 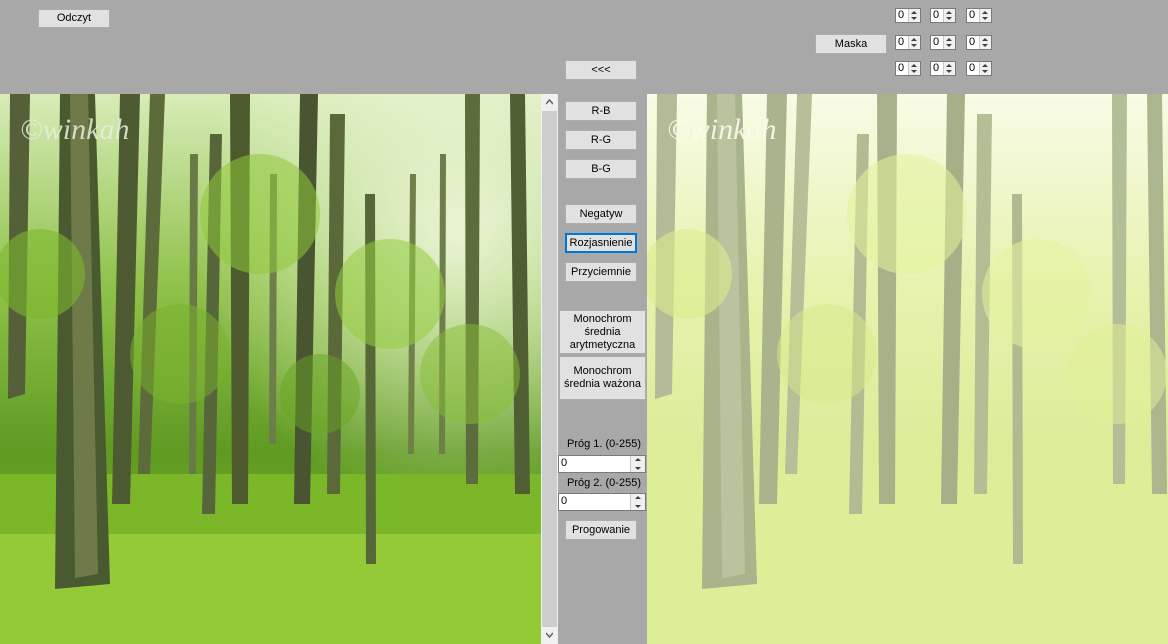 I want to click on mask-spinner-r1c0: 0, so click(x=908, y=42).